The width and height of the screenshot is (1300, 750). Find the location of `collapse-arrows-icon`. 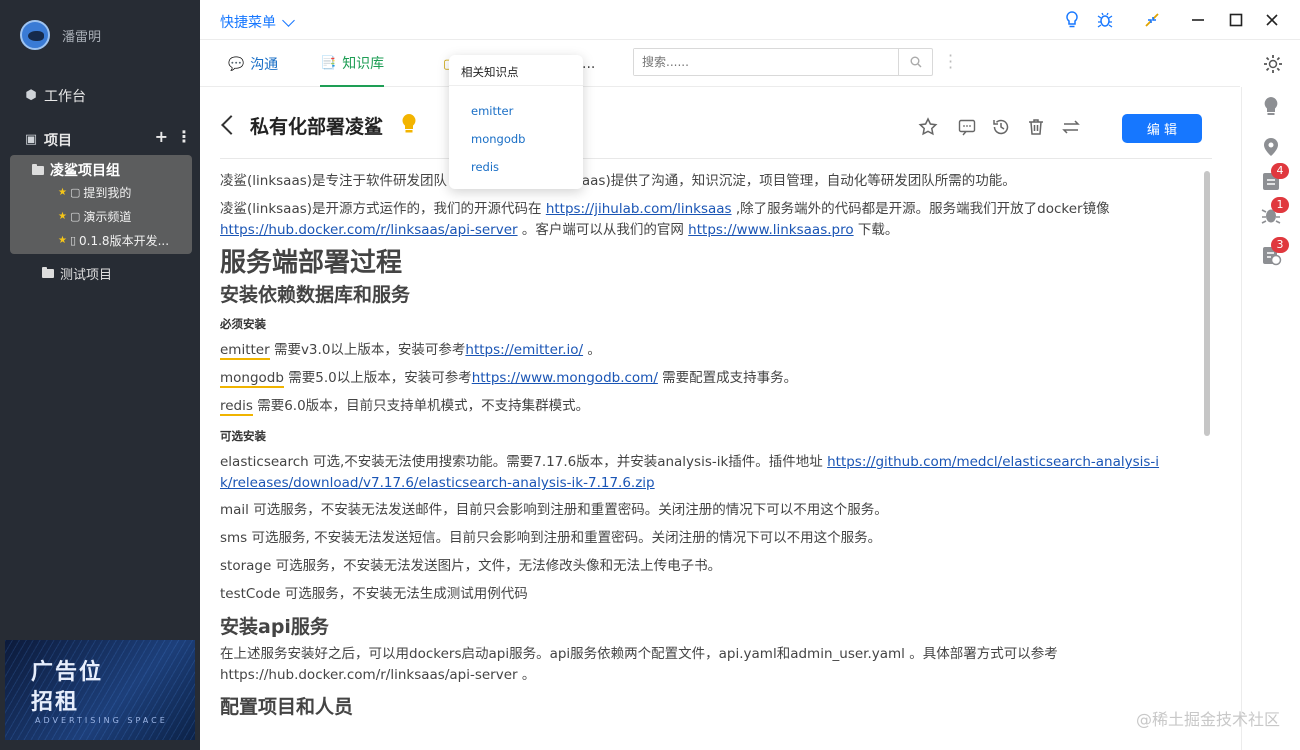

collapse-arrows-icon is located at coordinates (1152, 20).